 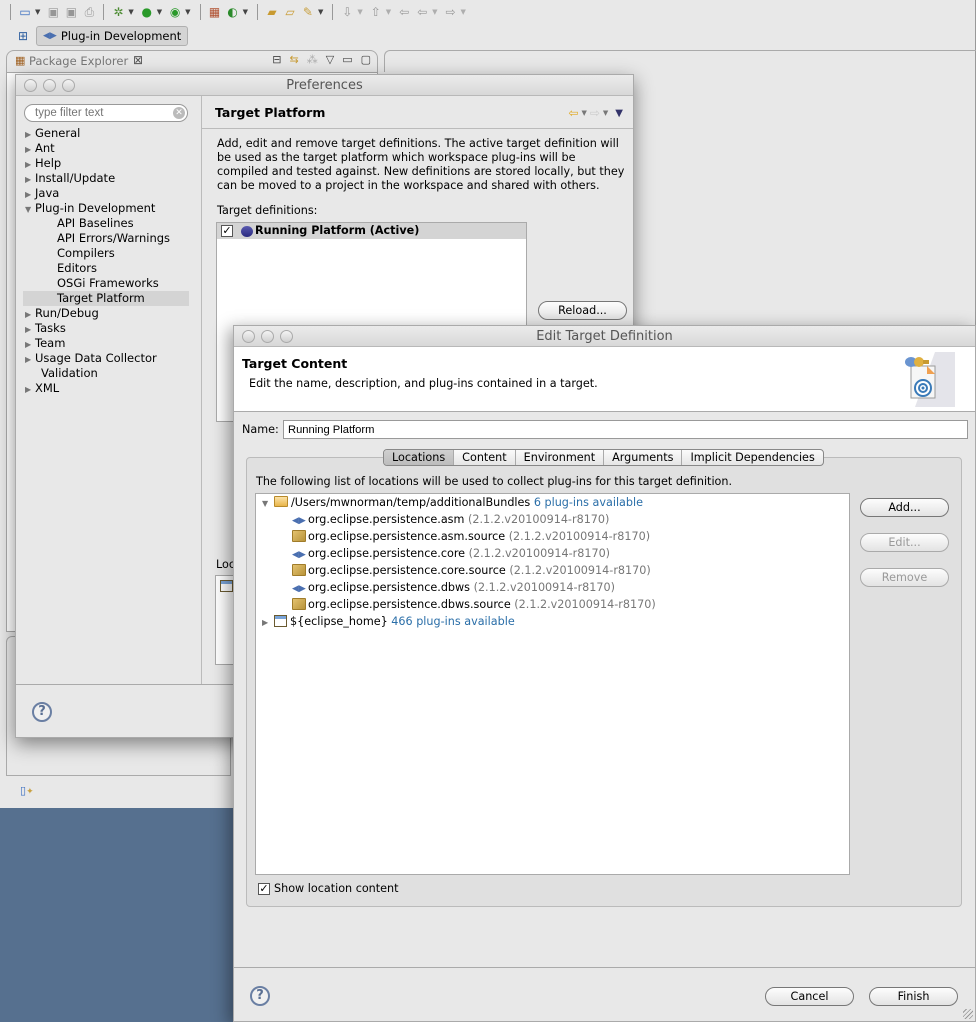 What do you see at coordinates (404, 12) in the screenshot?
I see `last-edit-icon: ⇦` at bounding box center [404, 12].